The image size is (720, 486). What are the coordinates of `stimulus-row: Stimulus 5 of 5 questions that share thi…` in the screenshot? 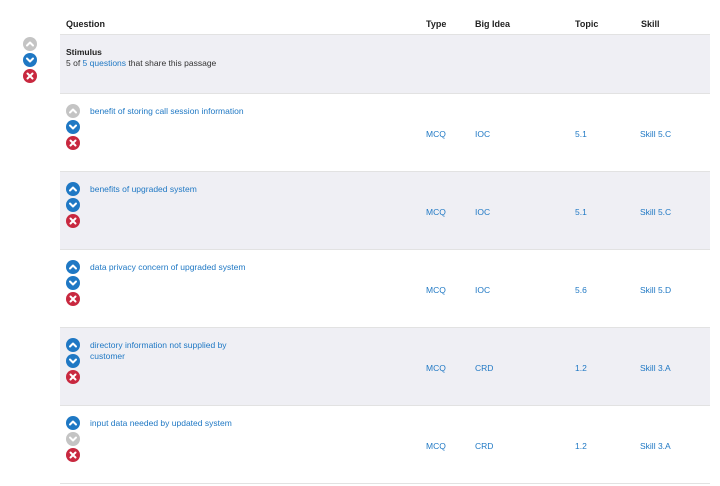 It's located at (385, 64).